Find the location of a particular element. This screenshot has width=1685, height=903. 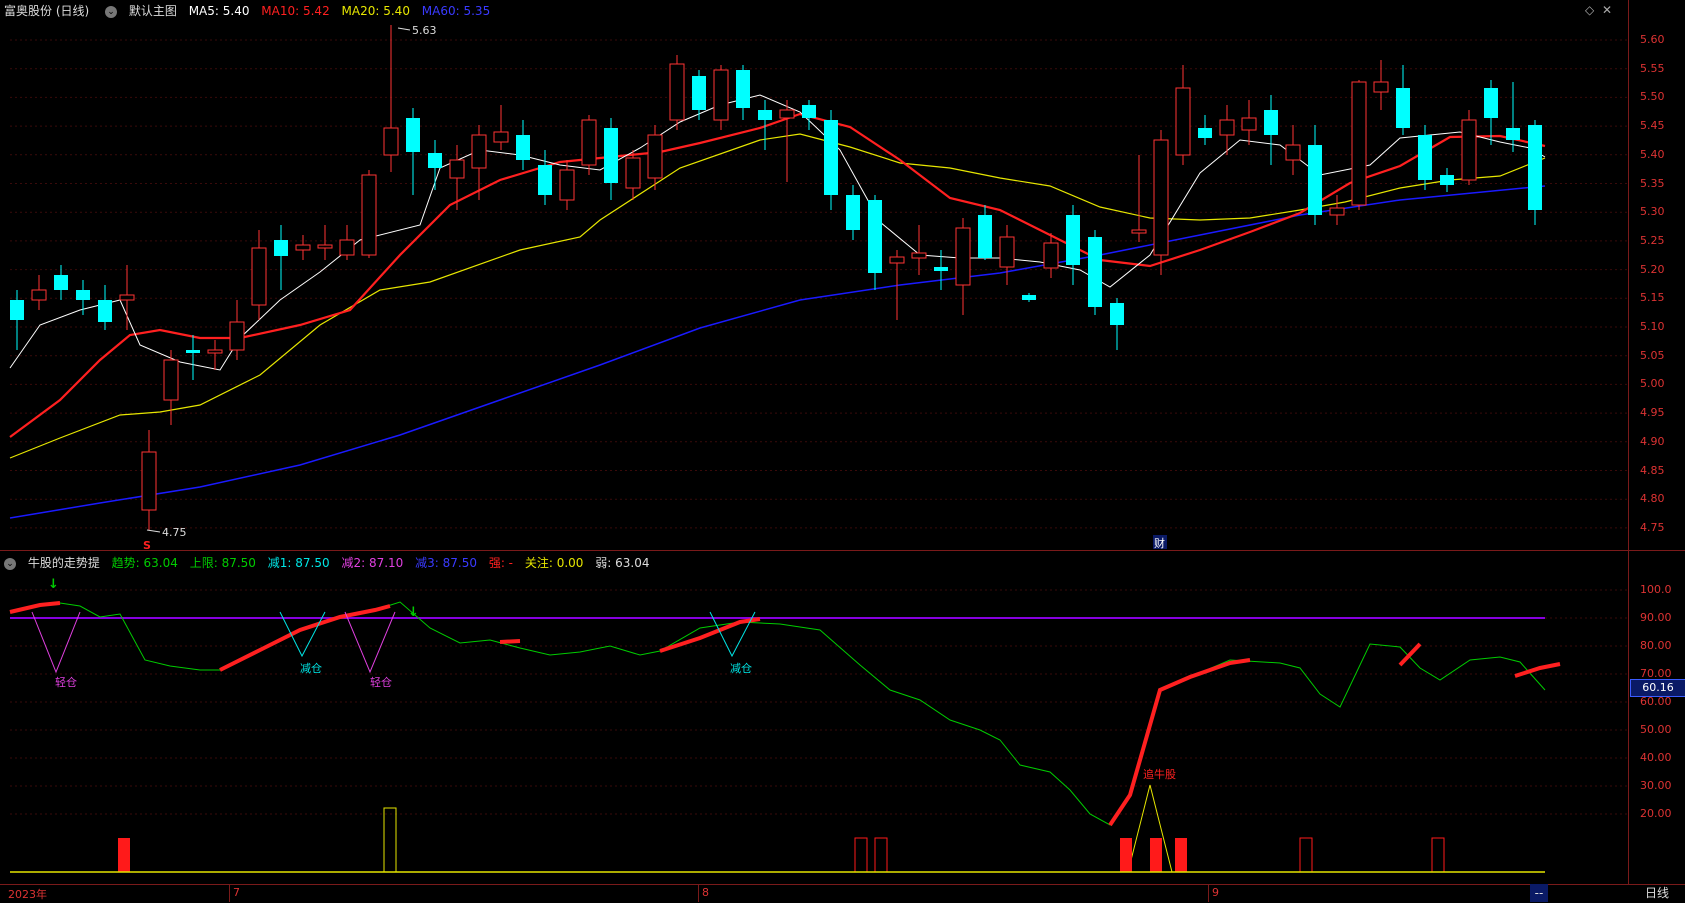

price-axis-label: 5.10 is located at coordinates (1652, 326).